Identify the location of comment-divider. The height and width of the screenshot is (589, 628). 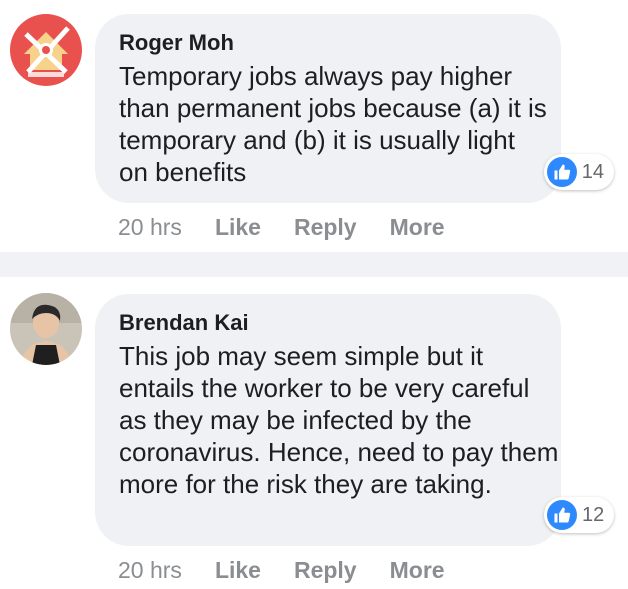
(314, 264).